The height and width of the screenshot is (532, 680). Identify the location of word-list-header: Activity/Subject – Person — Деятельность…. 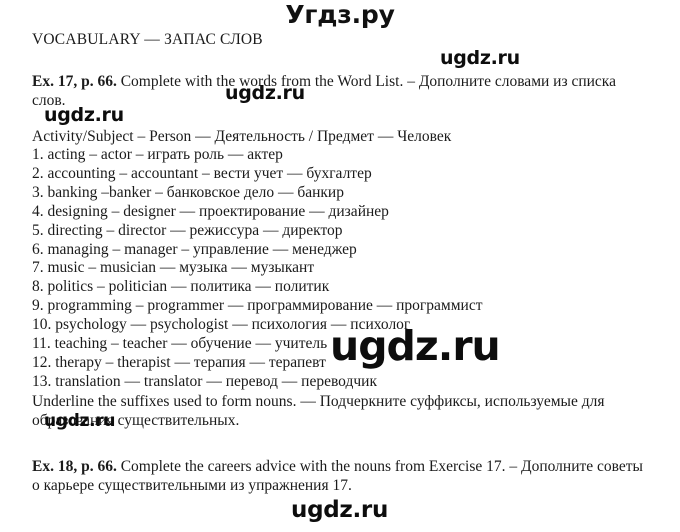
(242, 136).